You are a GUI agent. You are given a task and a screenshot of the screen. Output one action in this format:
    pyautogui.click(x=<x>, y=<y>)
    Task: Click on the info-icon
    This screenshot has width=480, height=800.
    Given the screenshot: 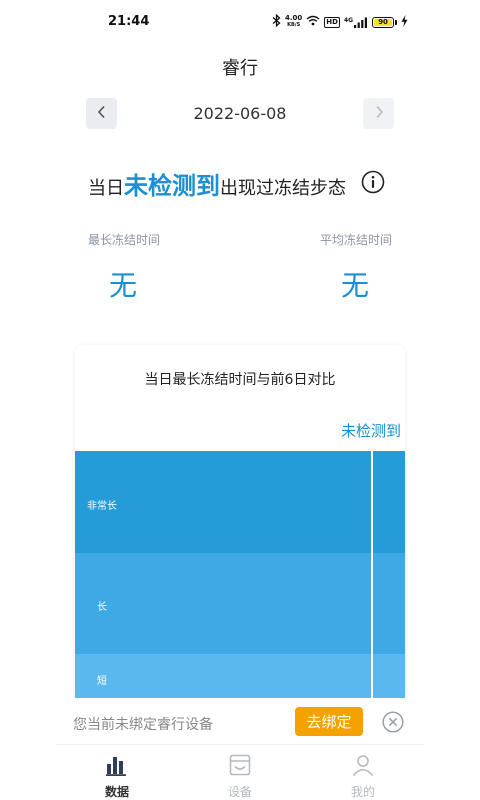 What is the action you would take?
    pyautogui.click(x=373, y=182)
    